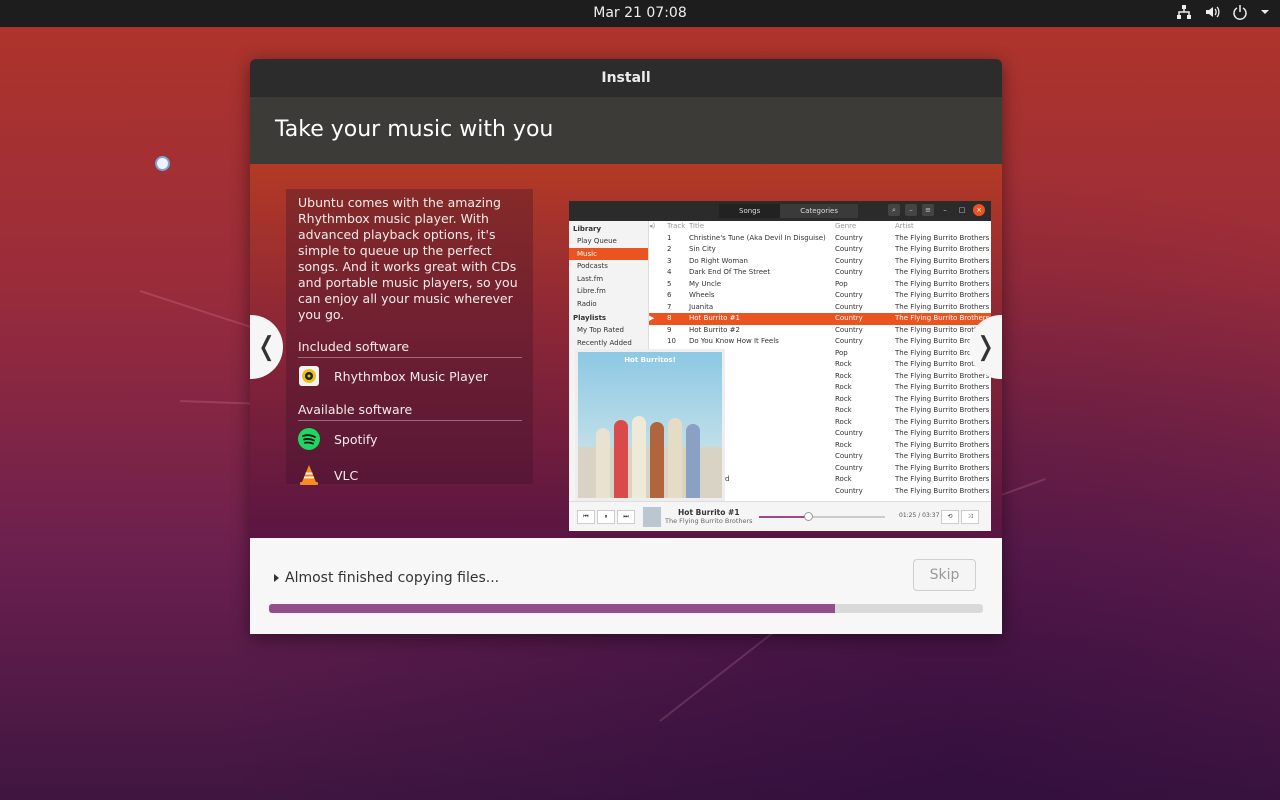 This screenshot has width=1280, height=800. I want to click on rhythmbox-tab-songs: Songs, so click(750, 211).